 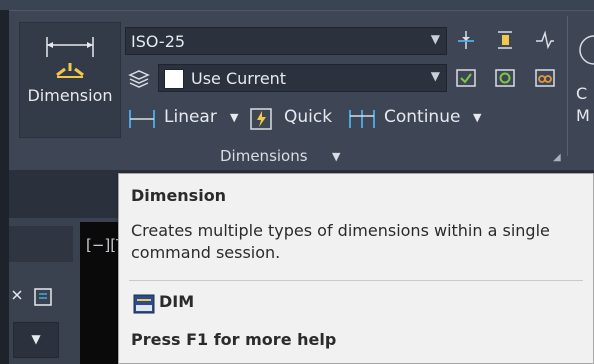 What do you see at coordinates (264, 156) in the screenshot?
I see `panel-title: Dimensions` at bounding box center [264, 156].